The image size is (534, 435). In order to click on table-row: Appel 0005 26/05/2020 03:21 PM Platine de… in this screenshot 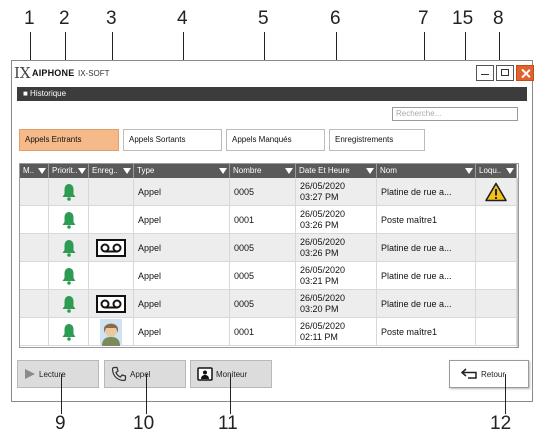, I will do `click(268, 276)`.